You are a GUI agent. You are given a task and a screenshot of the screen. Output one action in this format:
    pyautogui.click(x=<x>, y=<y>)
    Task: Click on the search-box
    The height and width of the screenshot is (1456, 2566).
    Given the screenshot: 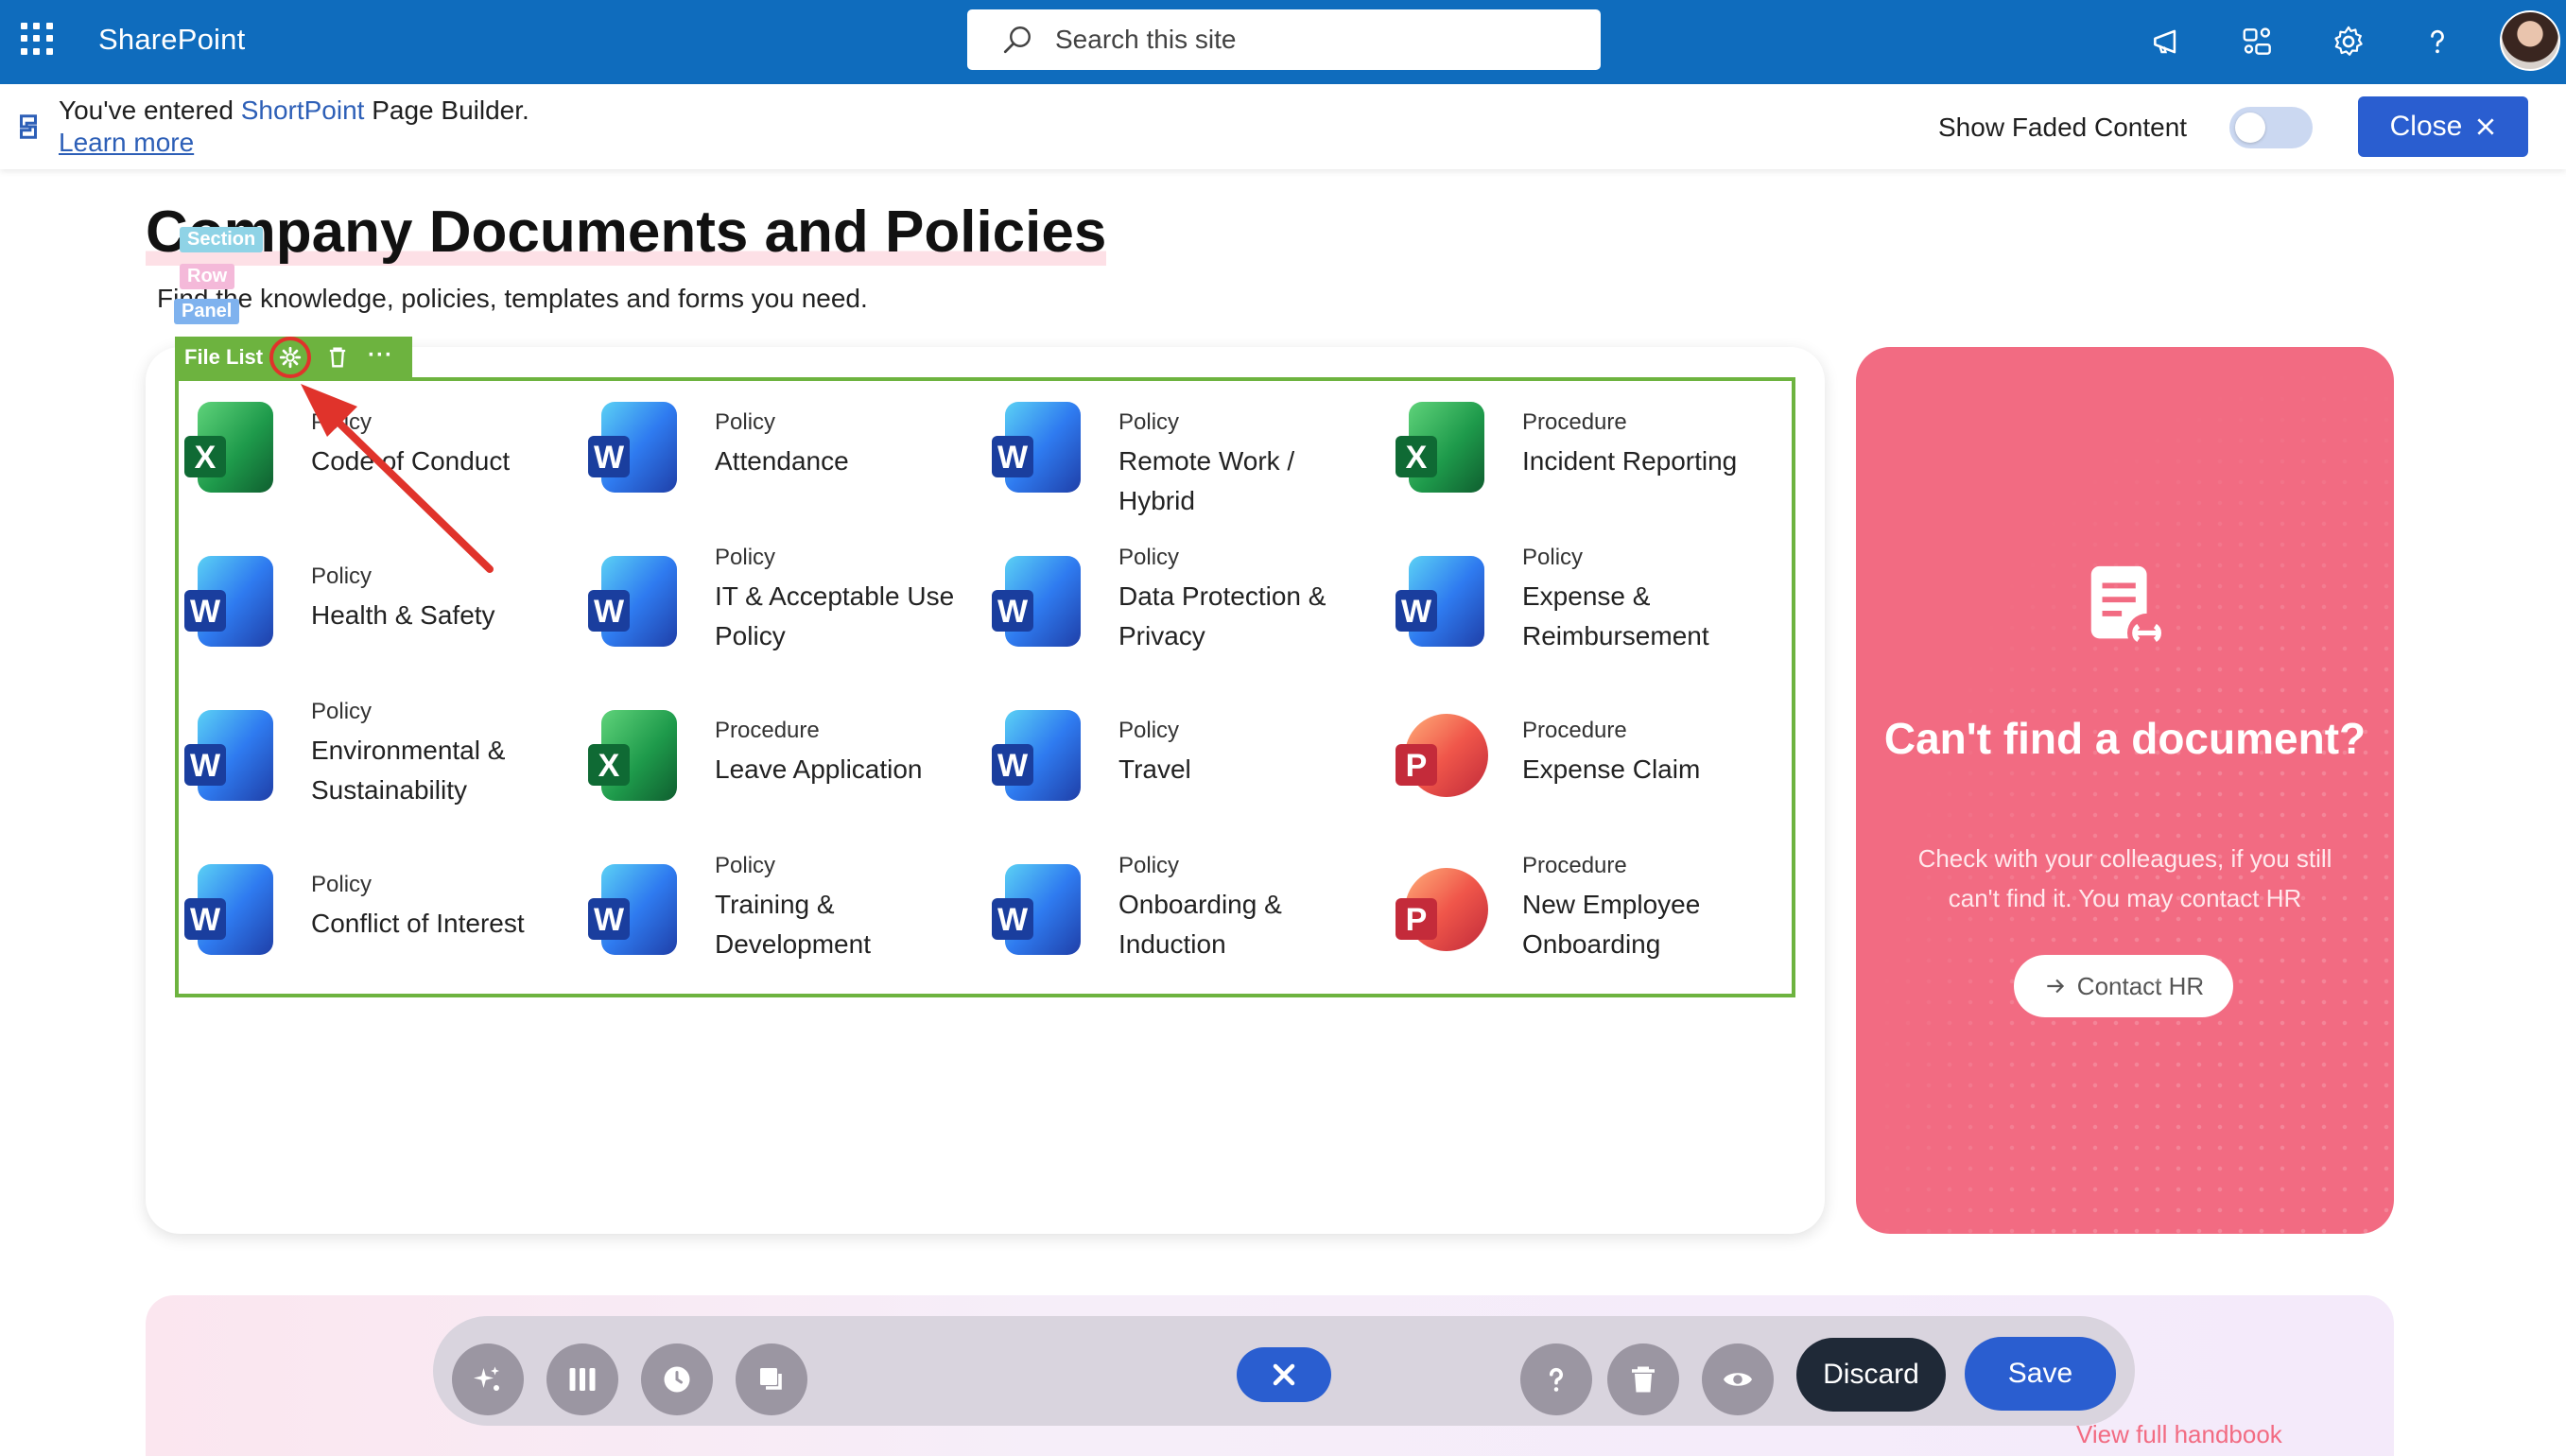 What is the action you would take?
    pyautogui.click(x=1284, y=39)
    